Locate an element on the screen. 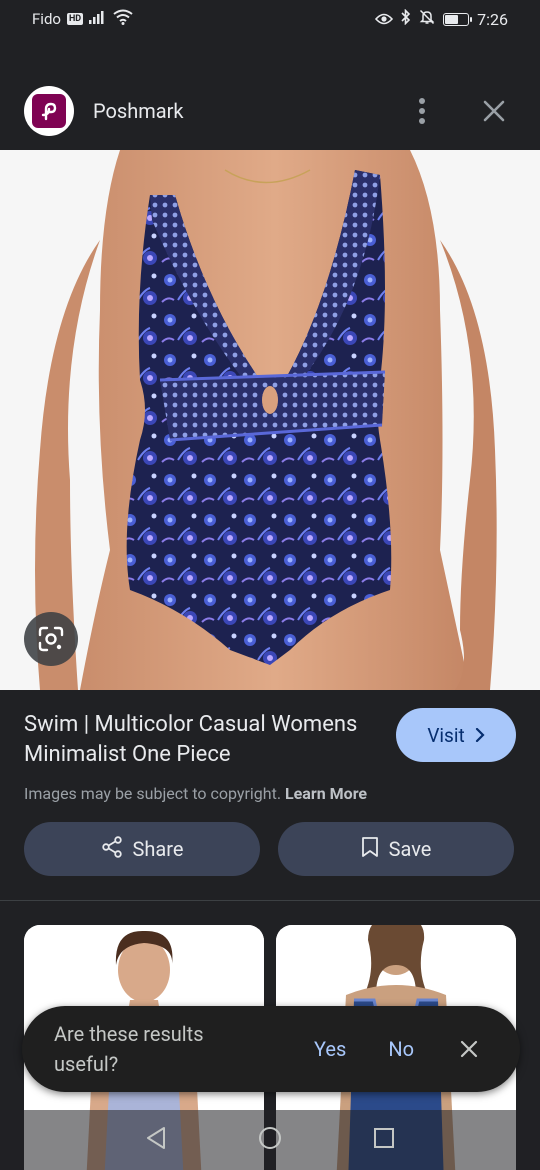 The image size is (540, 1170). google-lens-icon is located at coordinates (51, 639).